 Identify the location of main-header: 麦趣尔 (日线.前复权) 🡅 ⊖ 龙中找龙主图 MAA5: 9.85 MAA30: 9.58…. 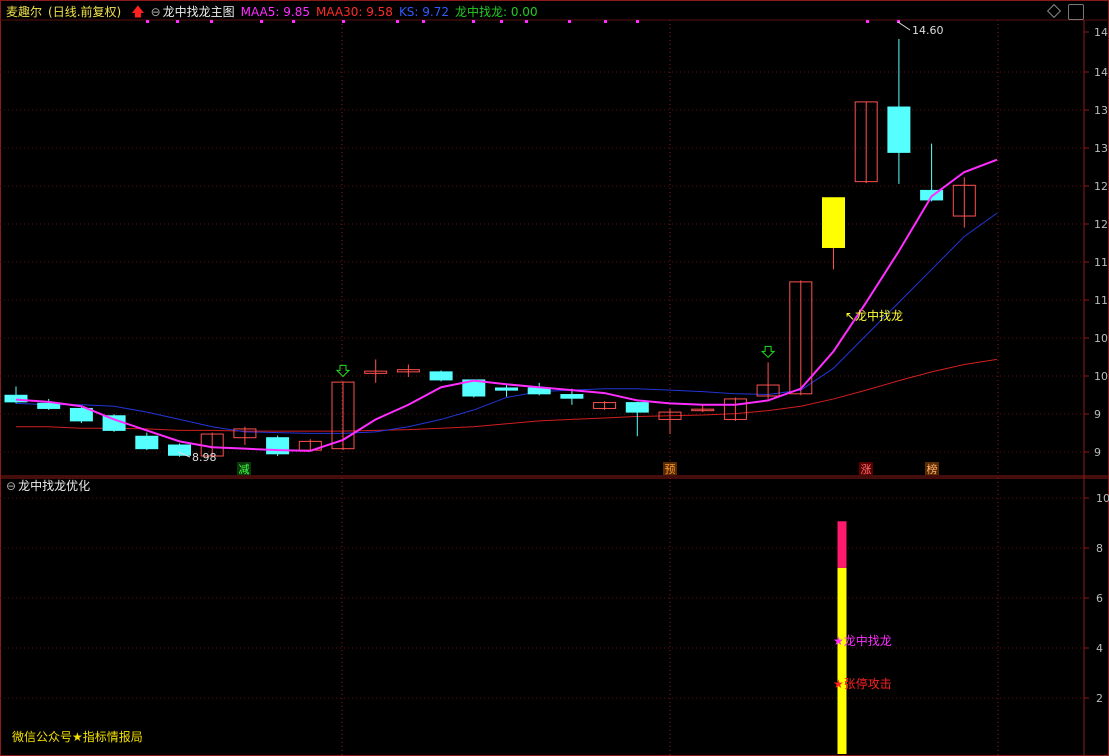
(275, 12).